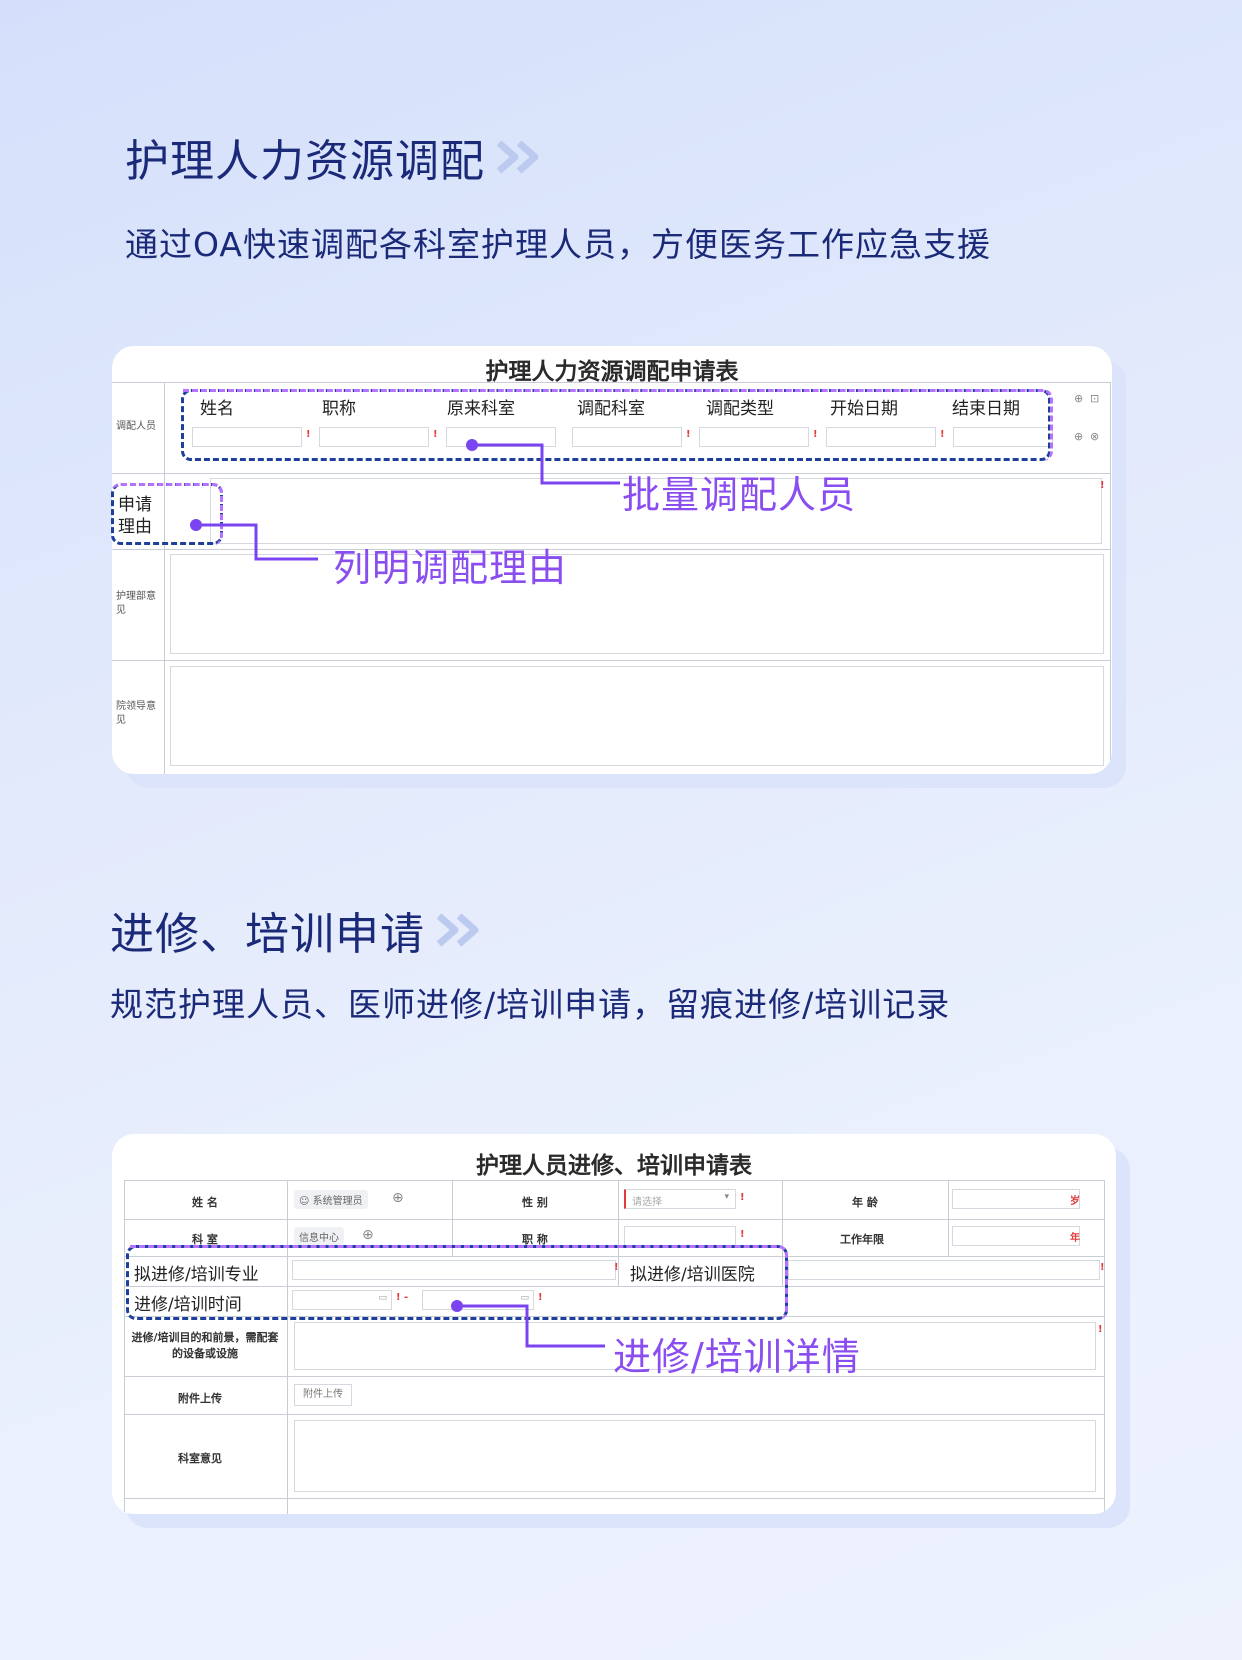 The image size is (1242, 1660). I want to click on section1-title: 护理人力资源调配, so click(336, 157).